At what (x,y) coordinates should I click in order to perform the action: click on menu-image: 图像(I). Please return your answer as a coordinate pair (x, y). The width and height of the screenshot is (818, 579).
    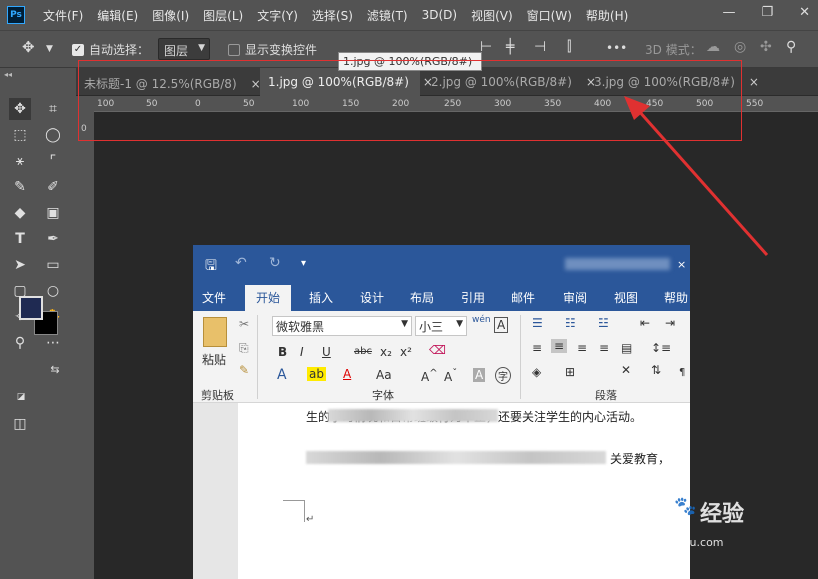
    Looking at the image, I should click on (170, 15).